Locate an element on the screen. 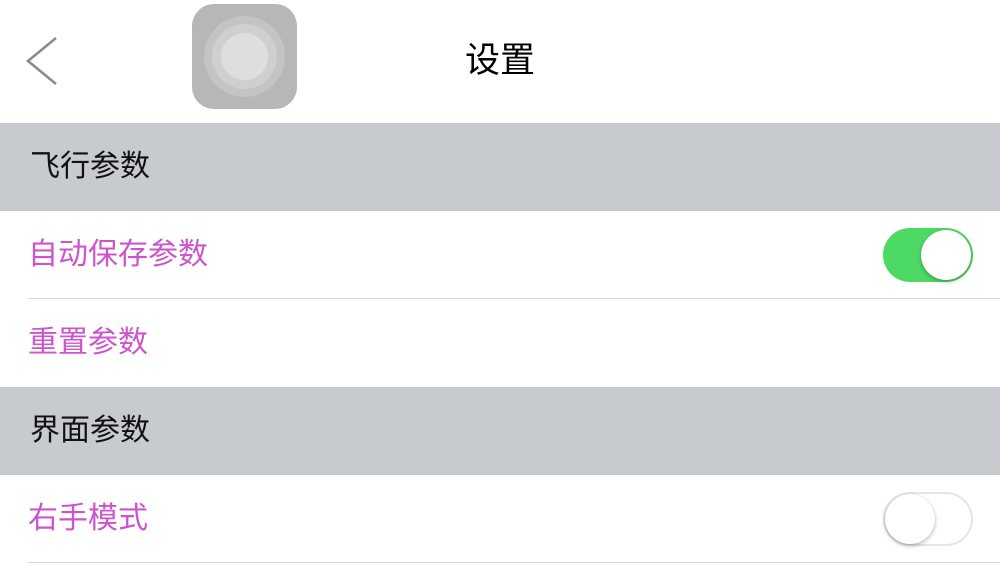 The width and height of the screenshot is (1000, 563). right-hand-toggle is located at coordinates (928, 519).